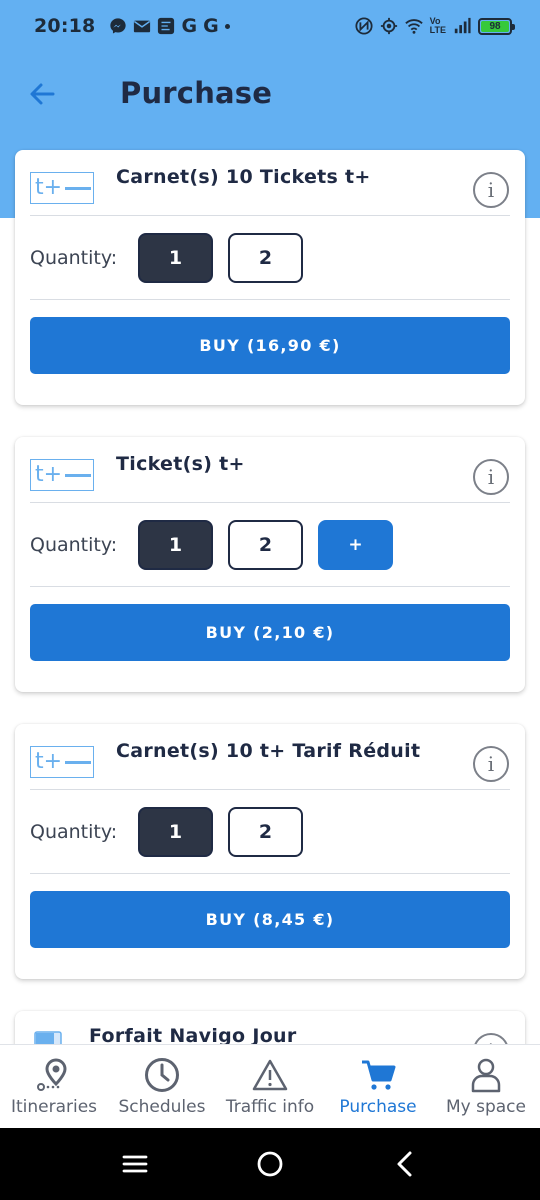 Image resolution: width=540 pixels, height=1200 pixels. Describe the element at coordinates (118, 26) in the screenshot. I see `messenger-icon` at that location.